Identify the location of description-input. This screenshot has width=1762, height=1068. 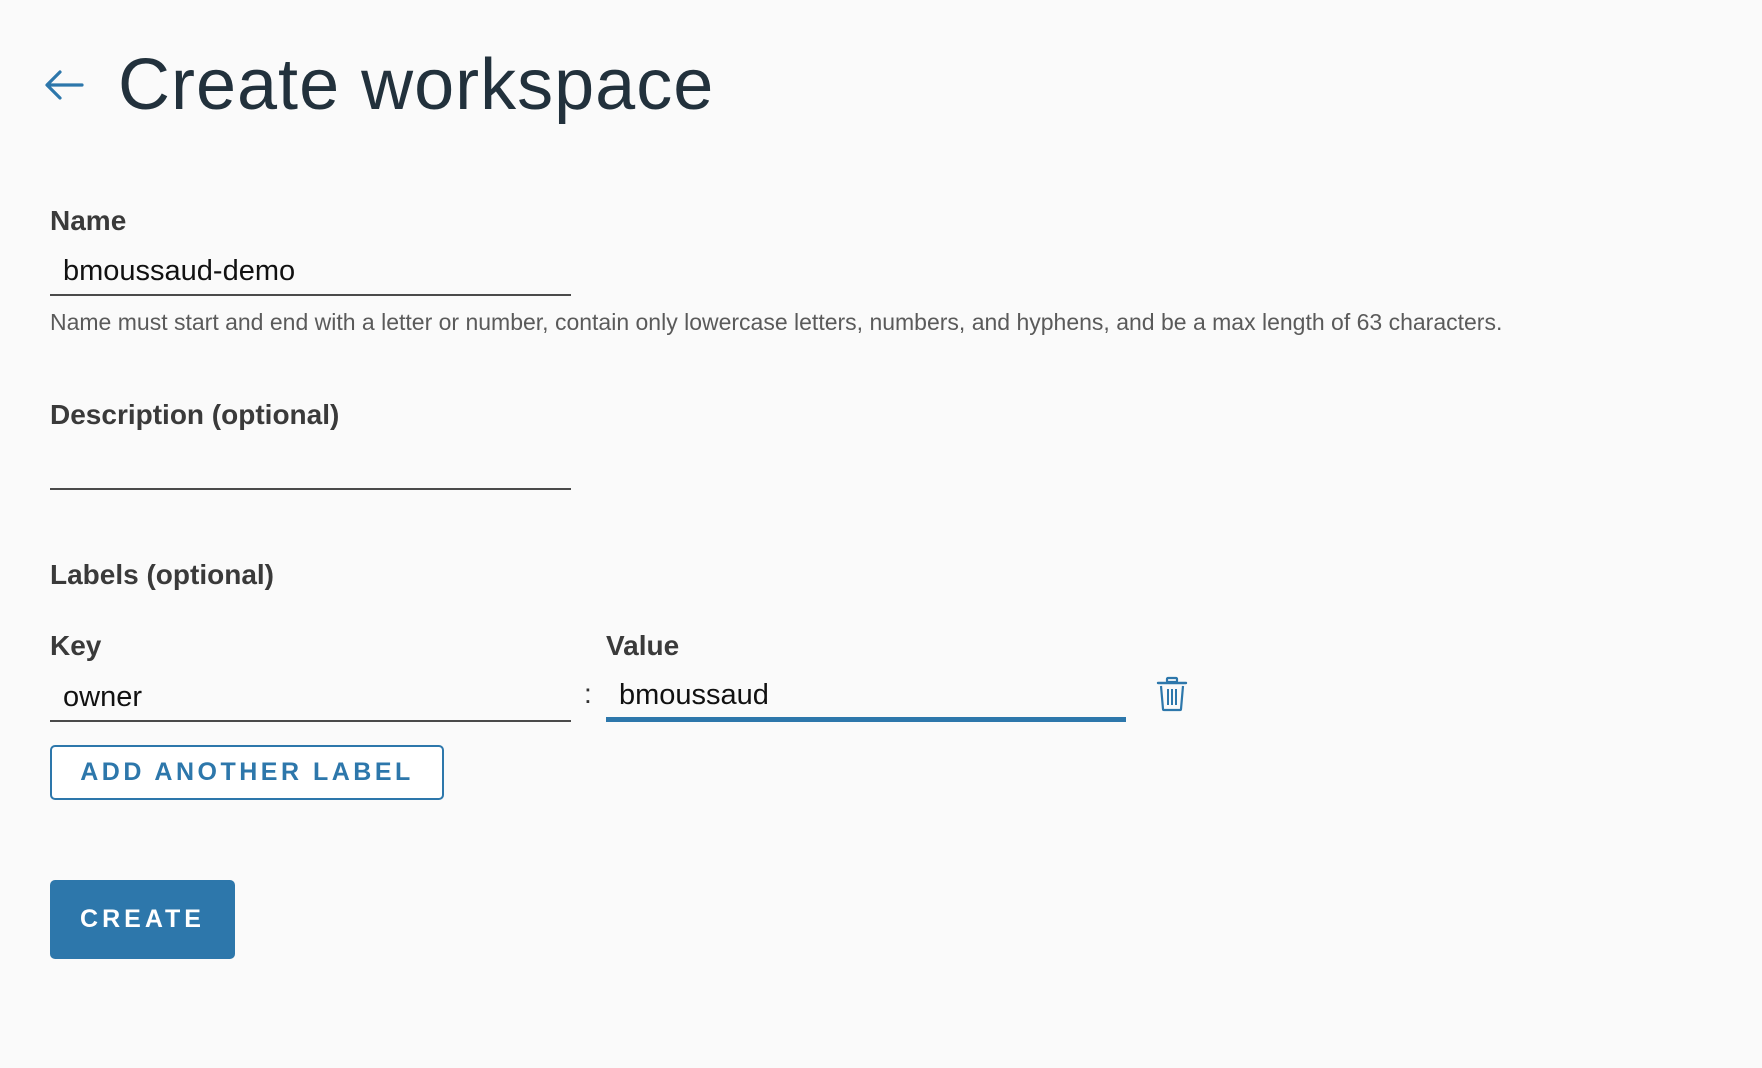
(310, 466).